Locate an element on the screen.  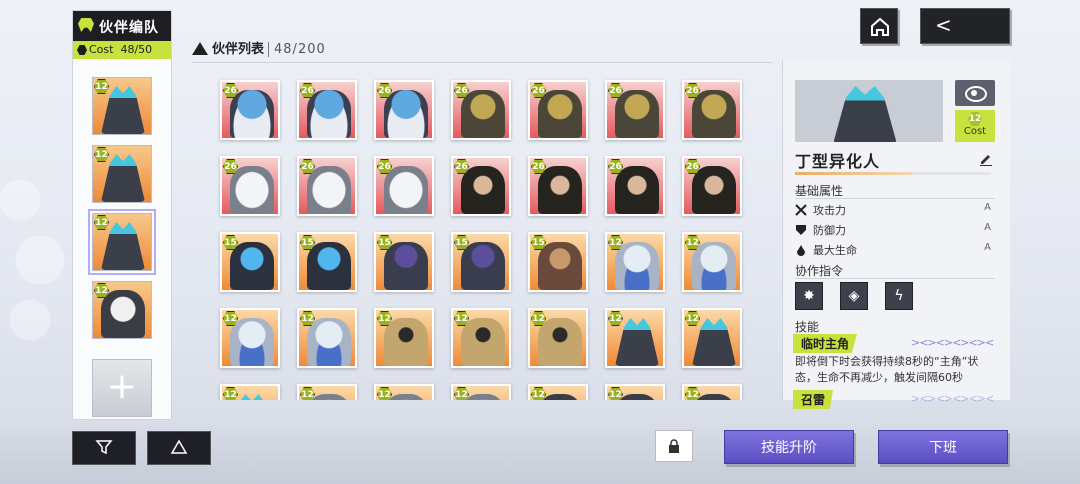
triangle-icon is located at coordinates (200, 48).